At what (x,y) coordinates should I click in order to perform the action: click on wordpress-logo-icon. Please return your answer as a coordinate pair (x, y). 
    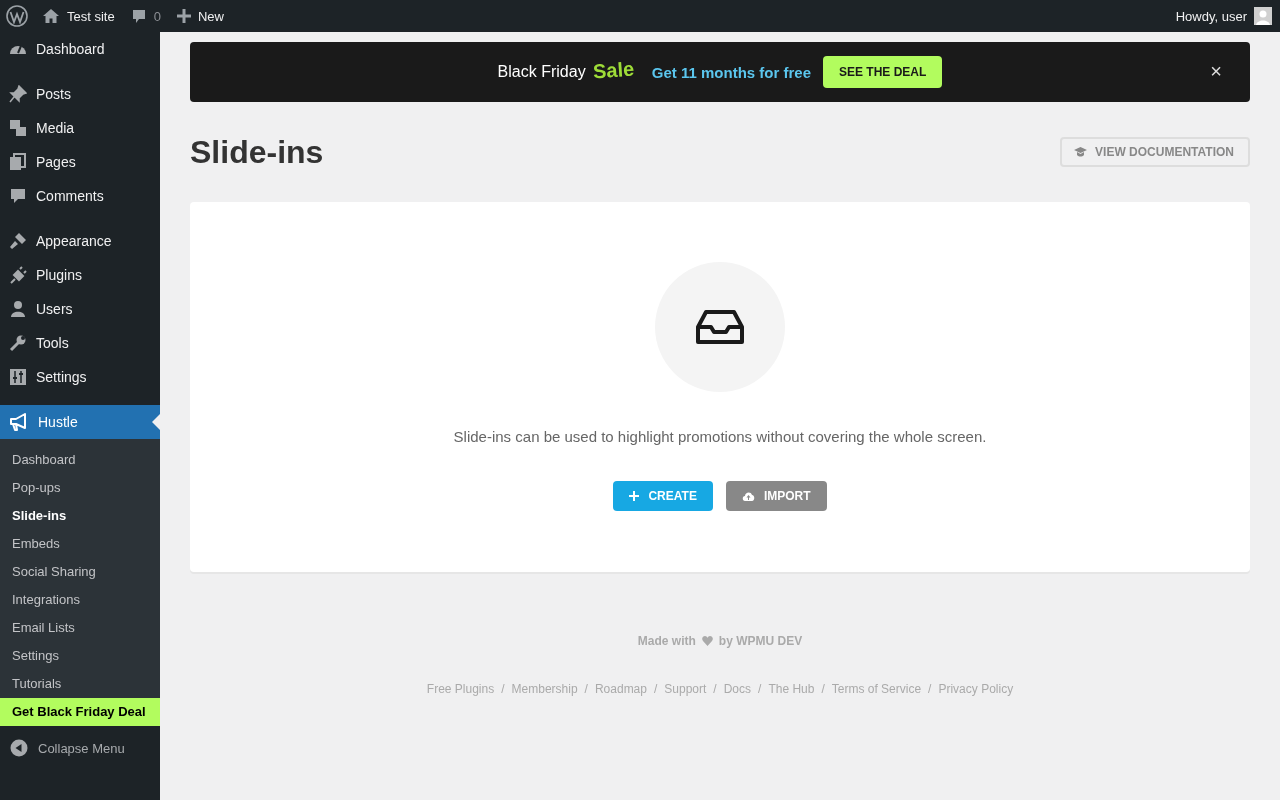
    Looking at the image, I should click on (17, 16).